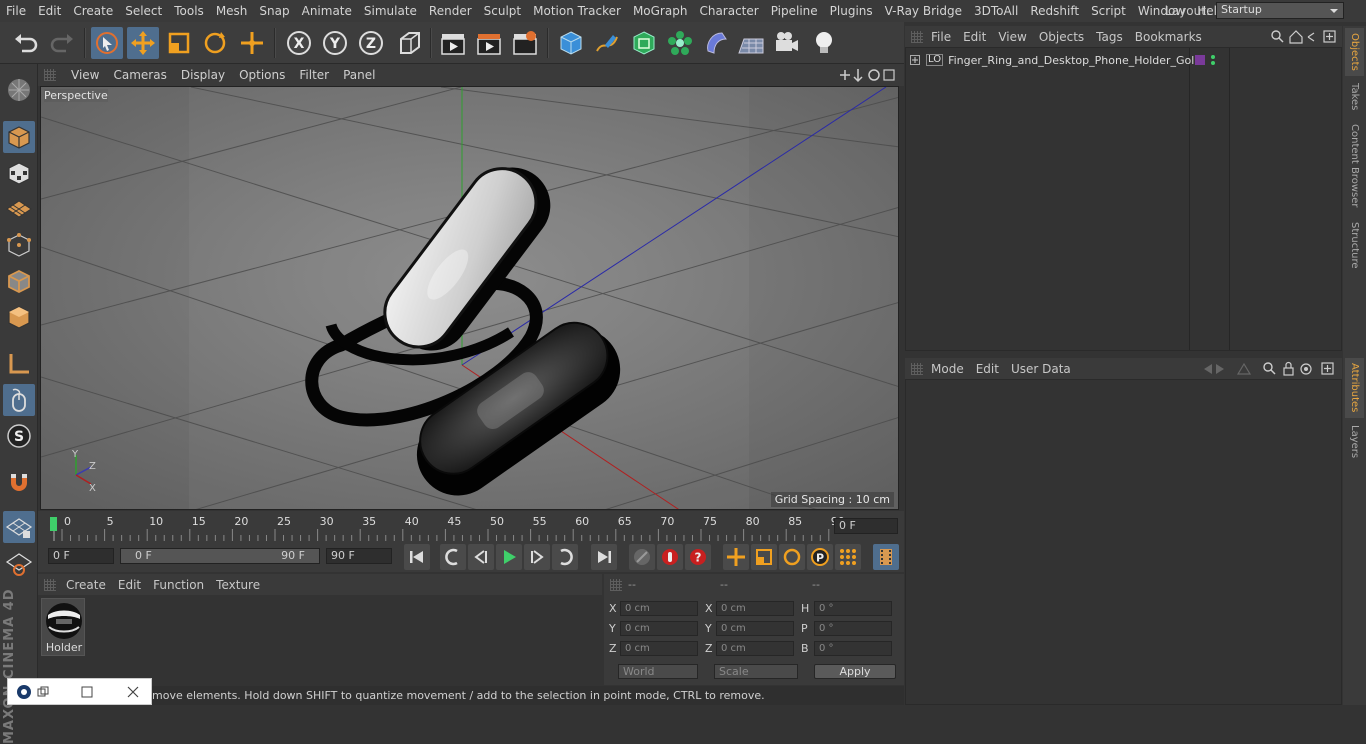 The height and width of the screenshot is (744, 1366). I want to click on menu-motion-tracker: Motion Tracker, so click(577, 11).